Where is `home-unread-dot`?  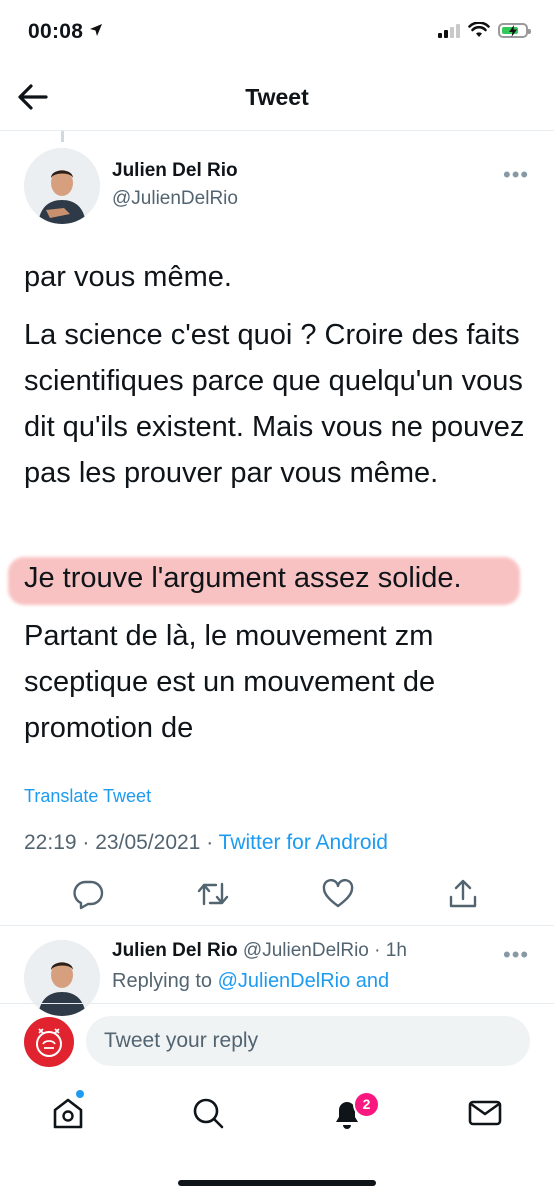
home-unread-dot is located at coordinates (80, 1094).